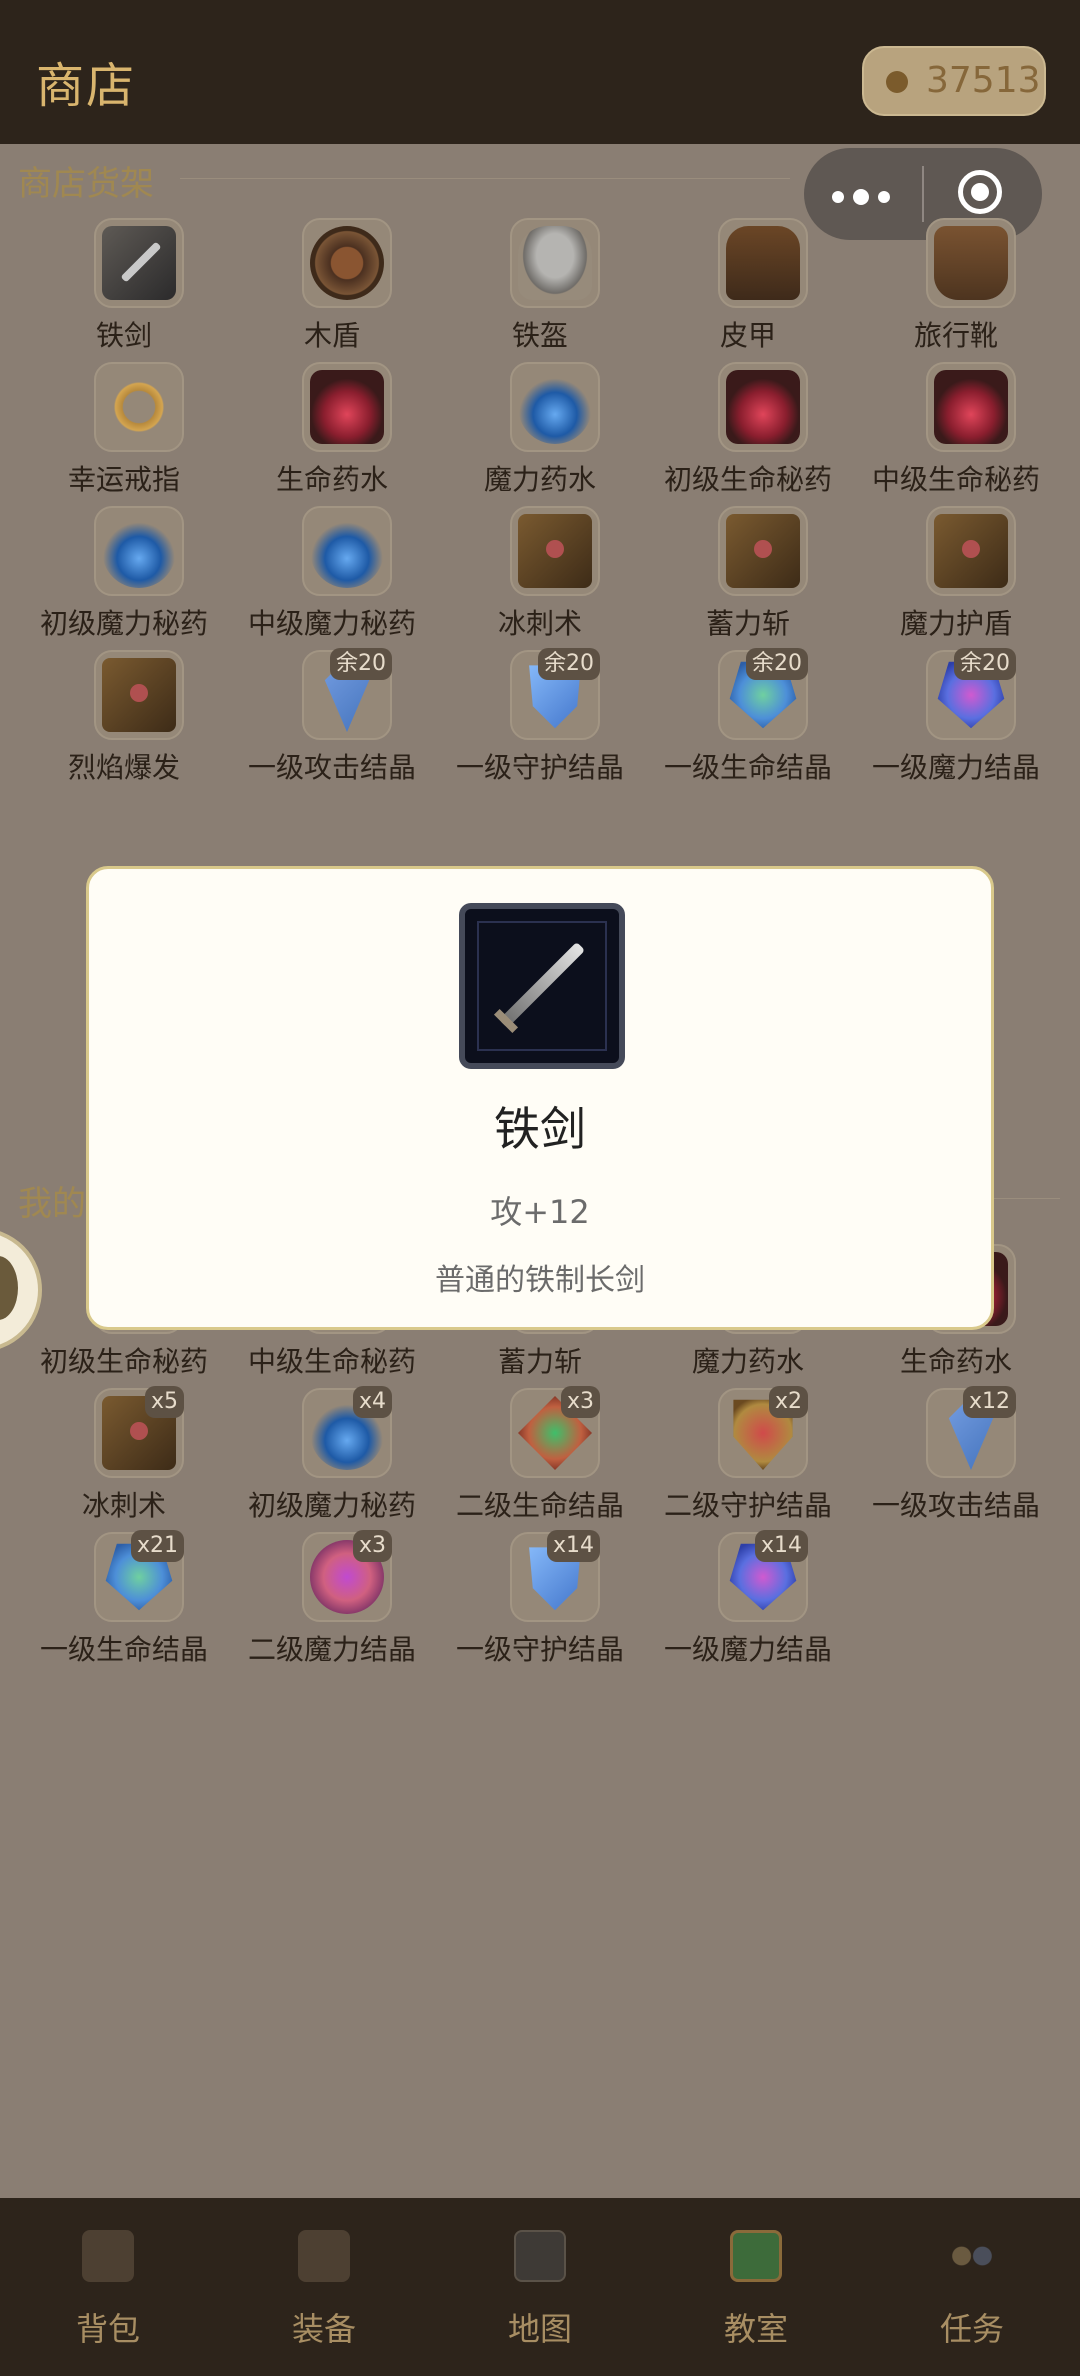  What do you see at coordinates (107, 2329) in the screenshot?
I see `tab-label: 背包` at bounding box center [107, 2329].